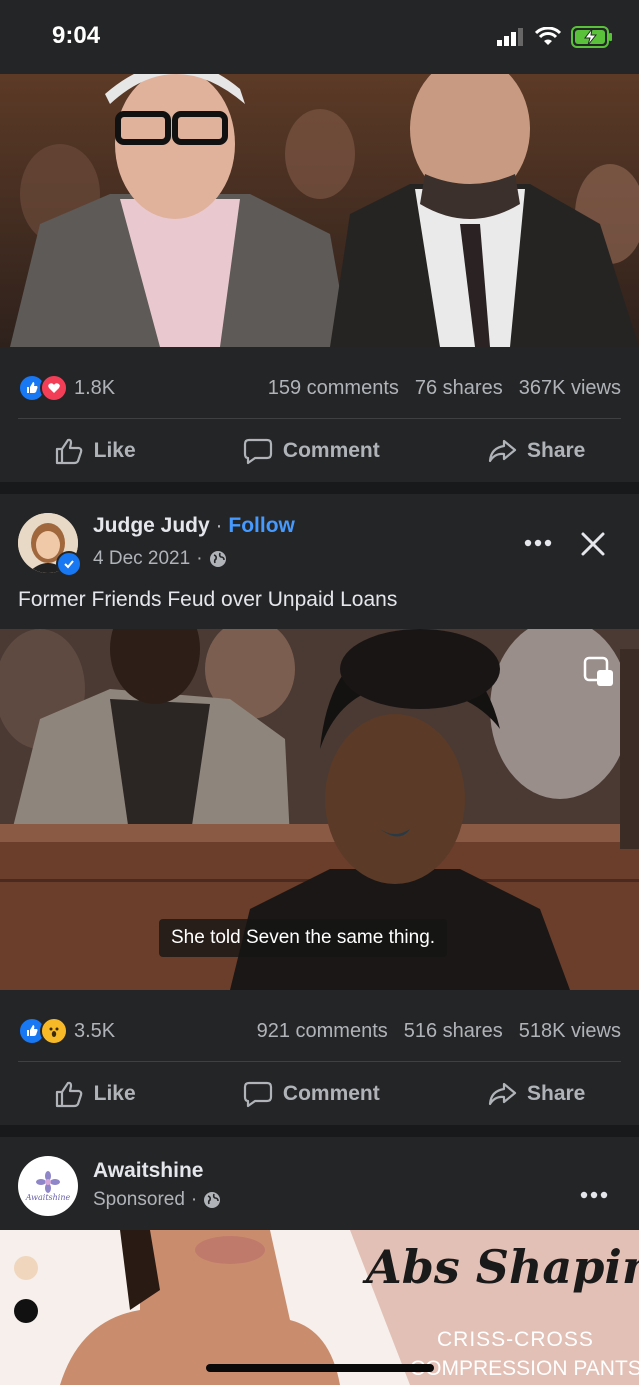  Describe the element at coordinates (510, 37) in the screenshot. I see `signal-icon` at that location.